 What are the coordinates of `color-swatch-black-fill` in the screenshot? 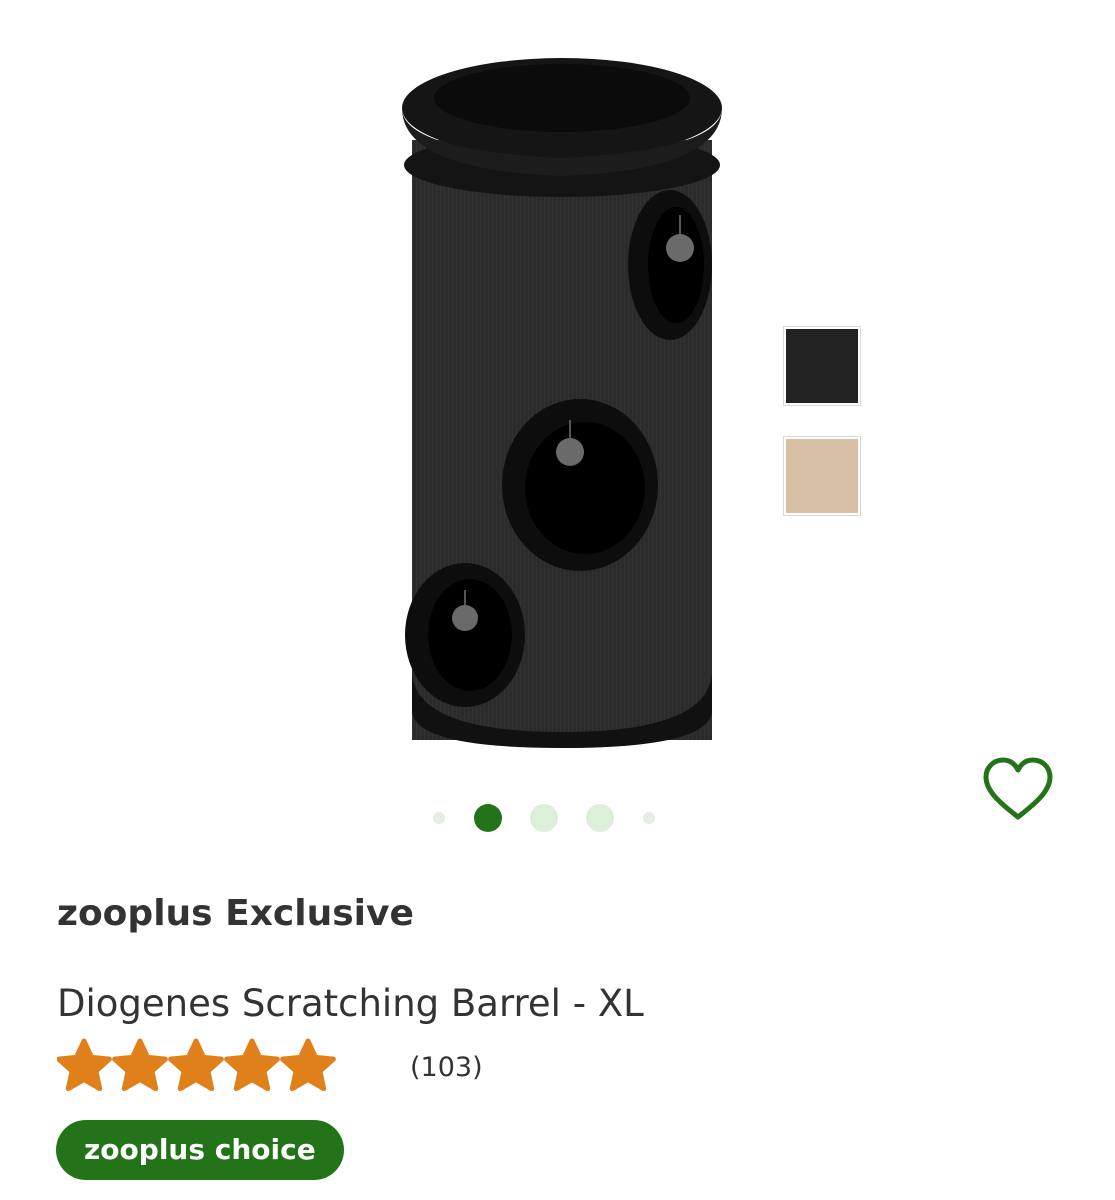 It's located at (822, 366).